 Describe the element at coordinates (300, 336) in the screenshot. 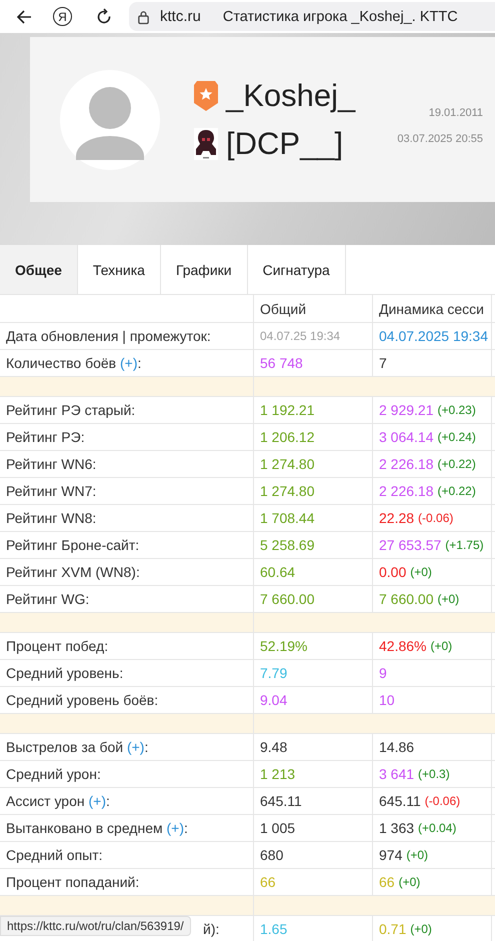

I see `total-value: 04.07.25 19:34` at that location.